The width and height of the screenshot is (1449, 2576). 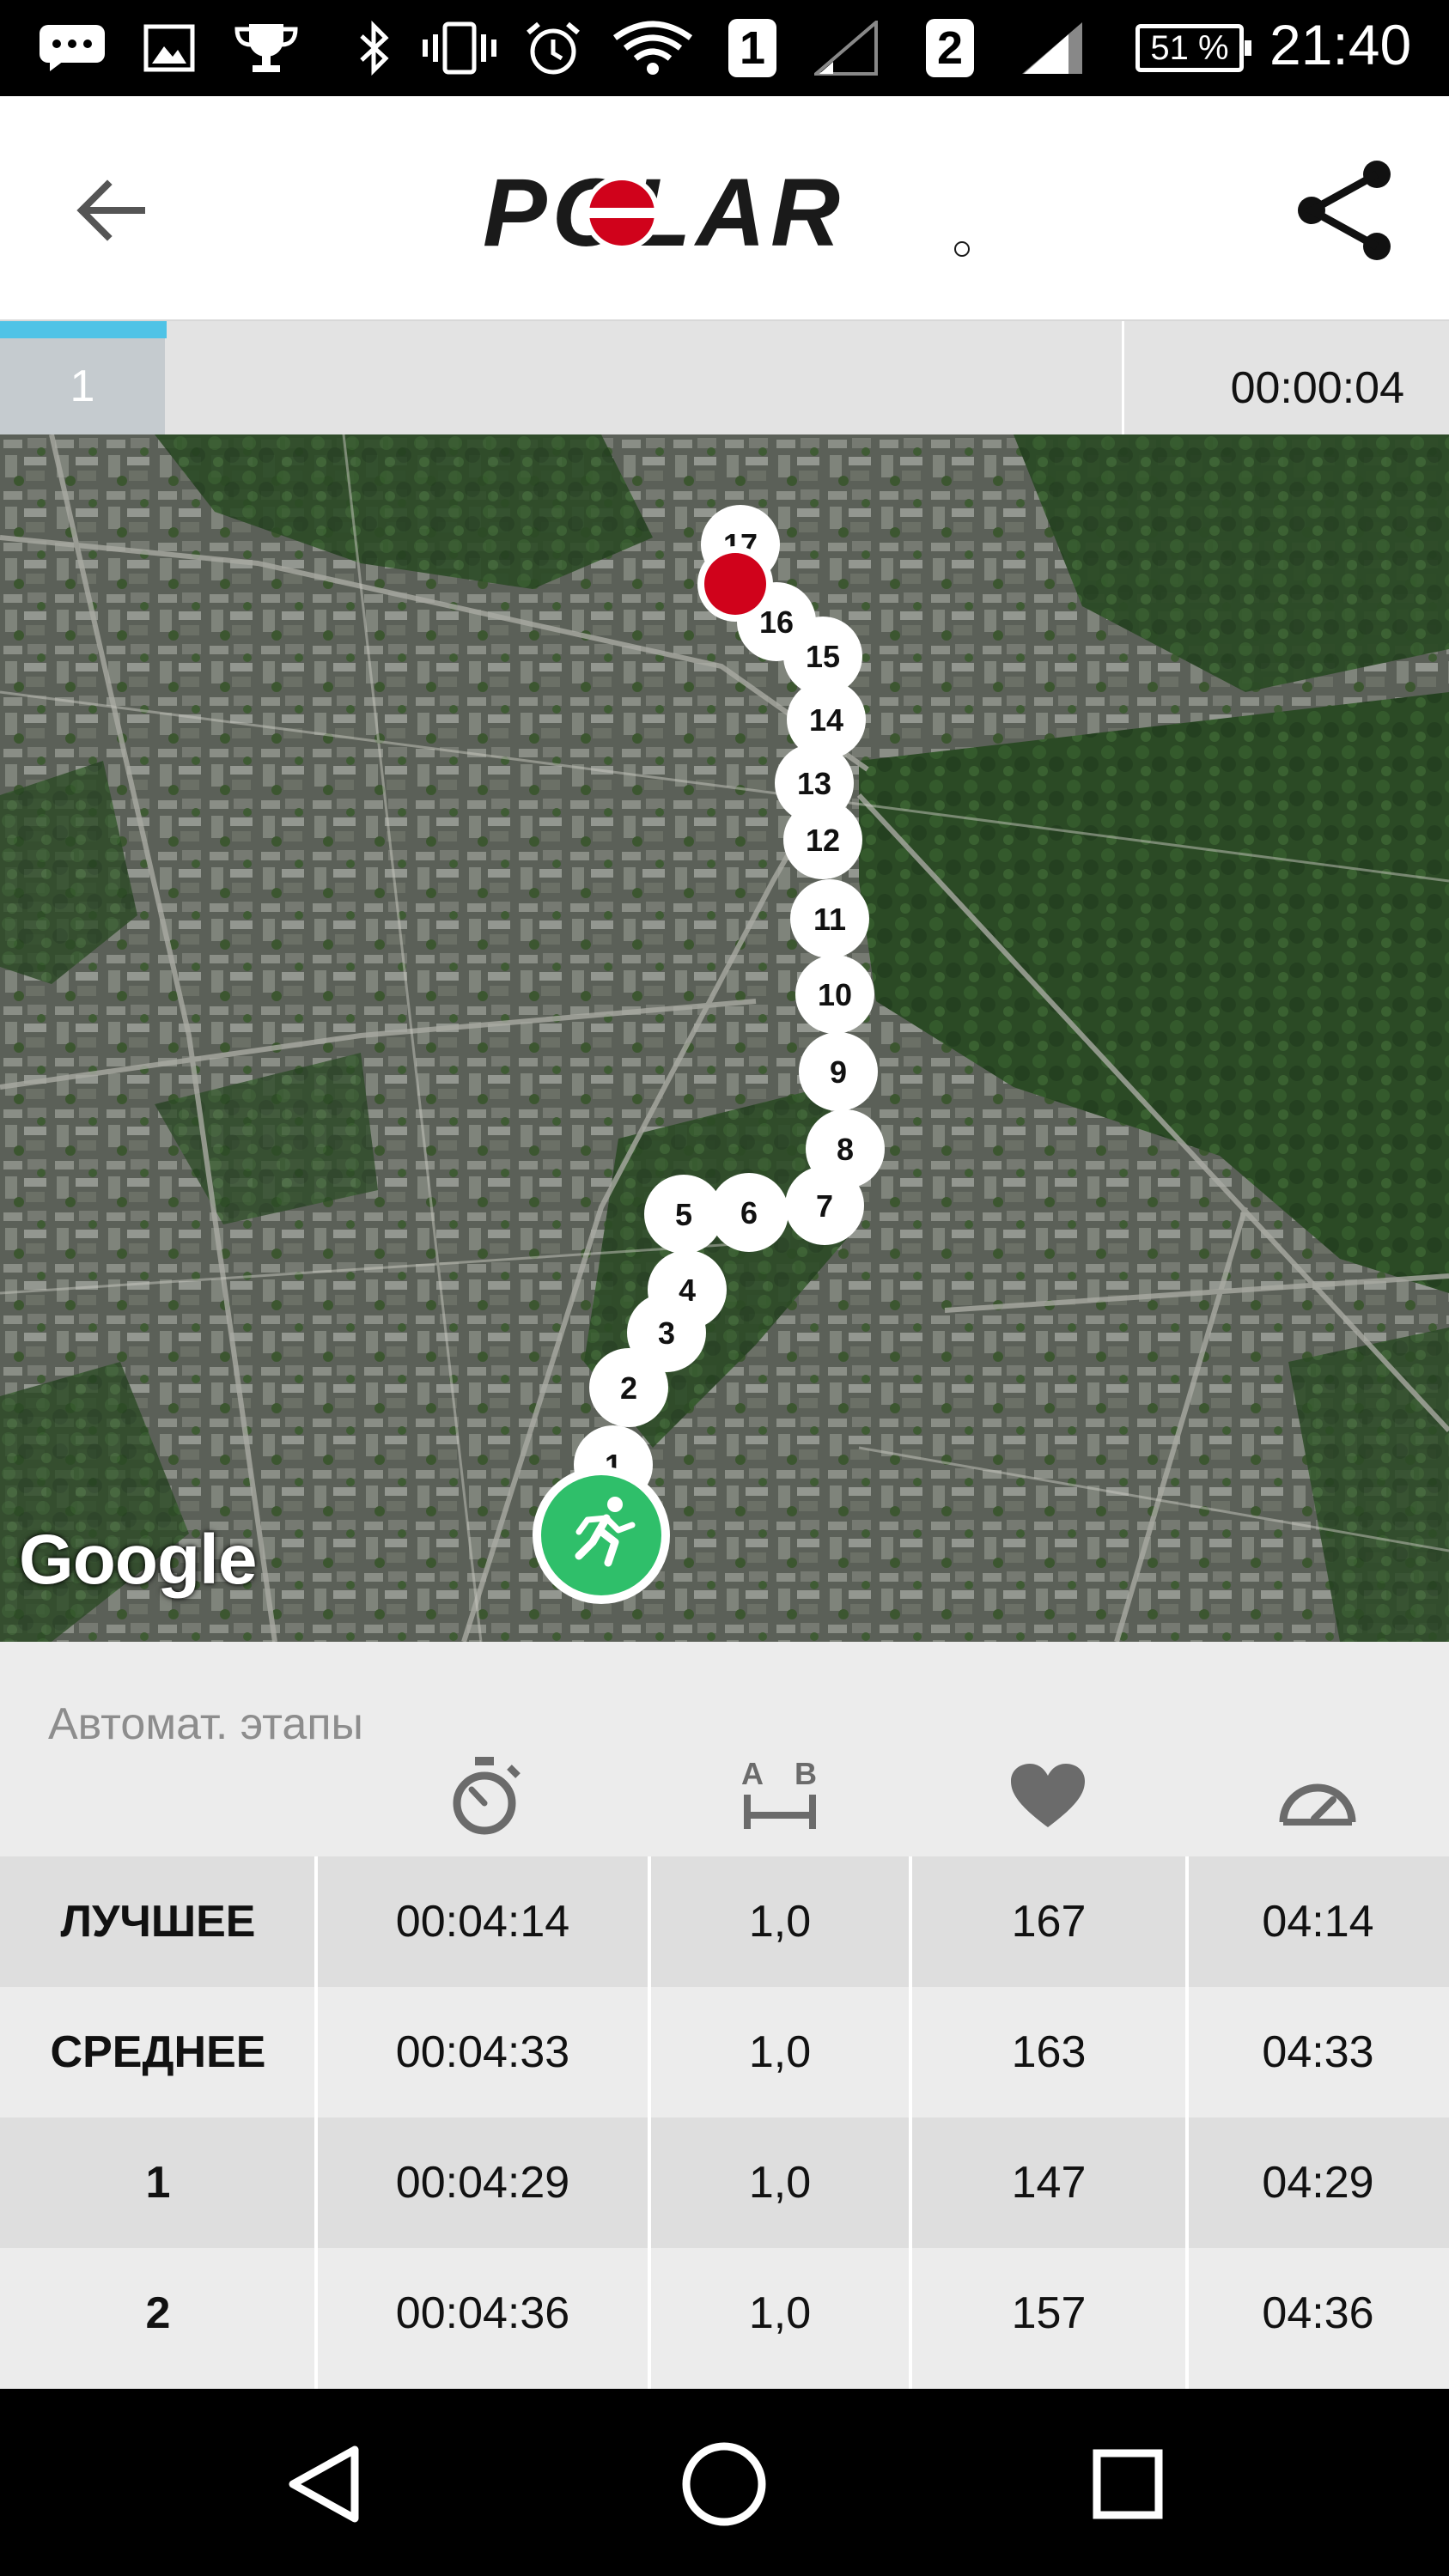 I want to click on battery-indicator: 51 %, so click(x=1193, y=48).